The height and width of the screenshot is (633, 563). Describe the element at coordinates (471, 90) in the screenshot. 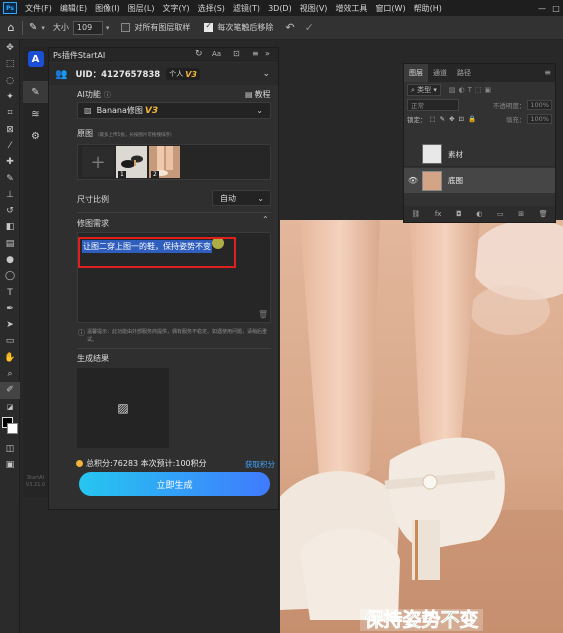

I see `filter-icons: ▨◐T⬚▣` at that location.